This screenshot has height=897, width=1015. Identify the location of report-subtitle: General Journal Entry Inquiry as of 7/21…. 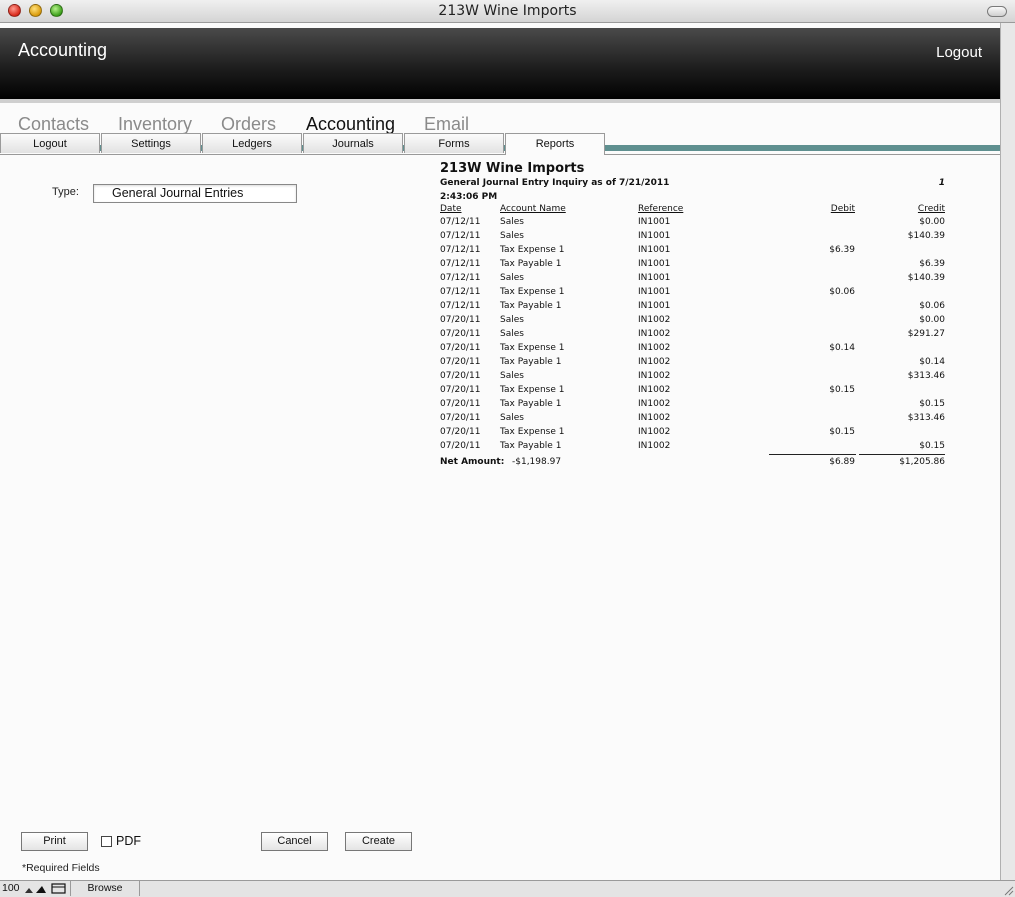
(555, 183).